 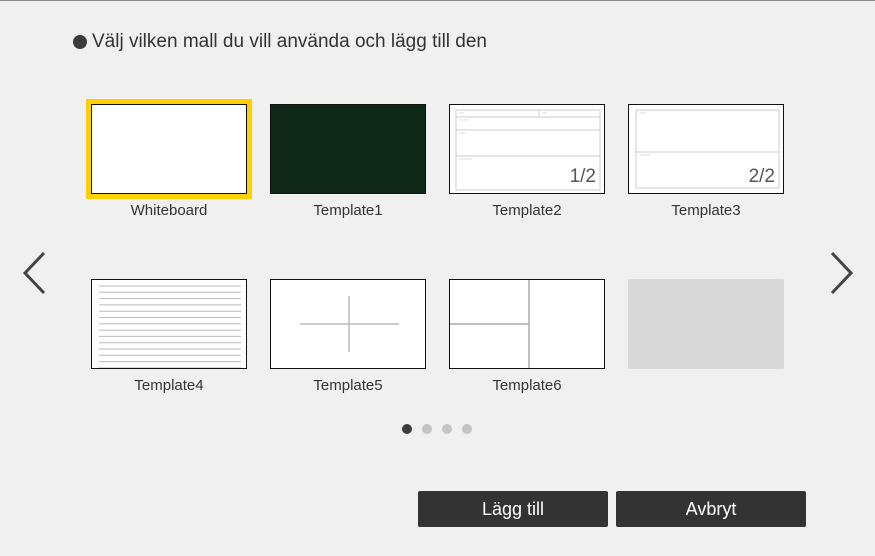 I want to click on template-label: Whiteboard, so click(x=169, y=210).